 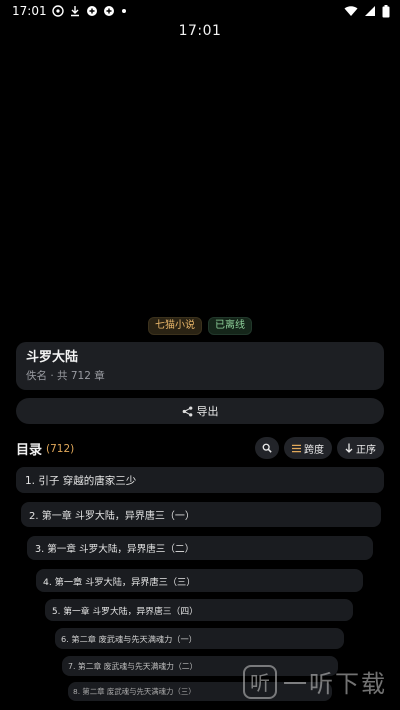 What do you see at coordinates (74, 11) in the screenshot?
I see `download-icon` at bounding box center [74, 11].